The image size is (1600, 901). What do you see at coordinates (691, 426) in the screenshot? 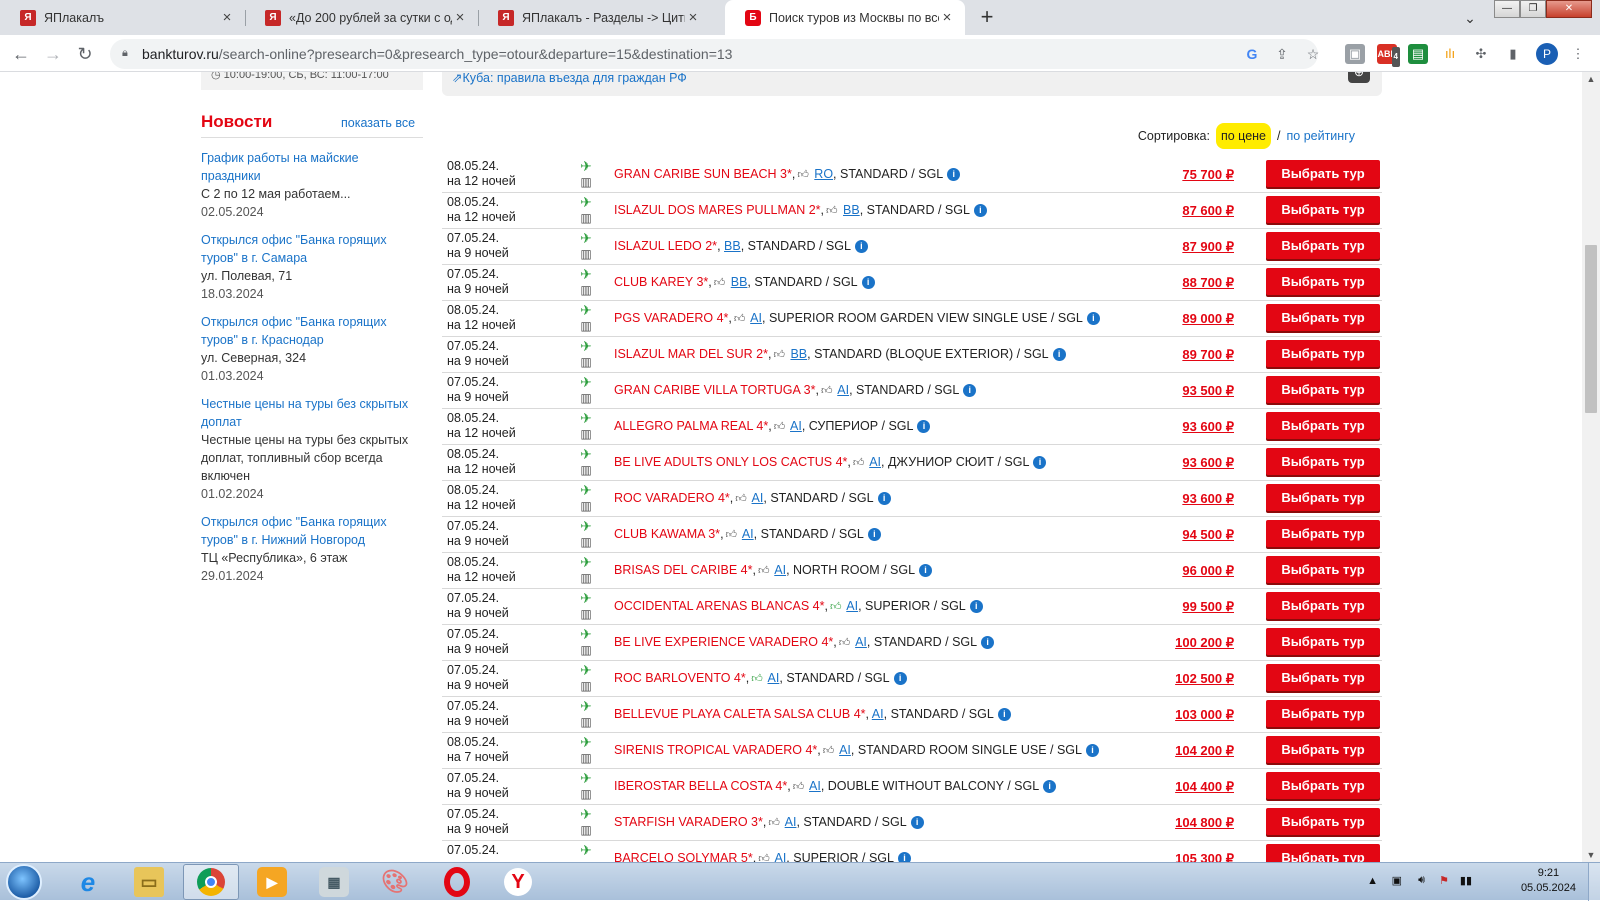
I see `hotel-name: ALLEGRO PALMA REAL 4*` at bounding box center [691, 426].